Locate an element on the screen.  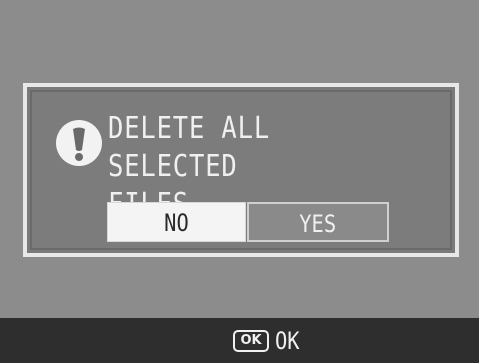
no-button: NO is located at coordinates (176, 222).